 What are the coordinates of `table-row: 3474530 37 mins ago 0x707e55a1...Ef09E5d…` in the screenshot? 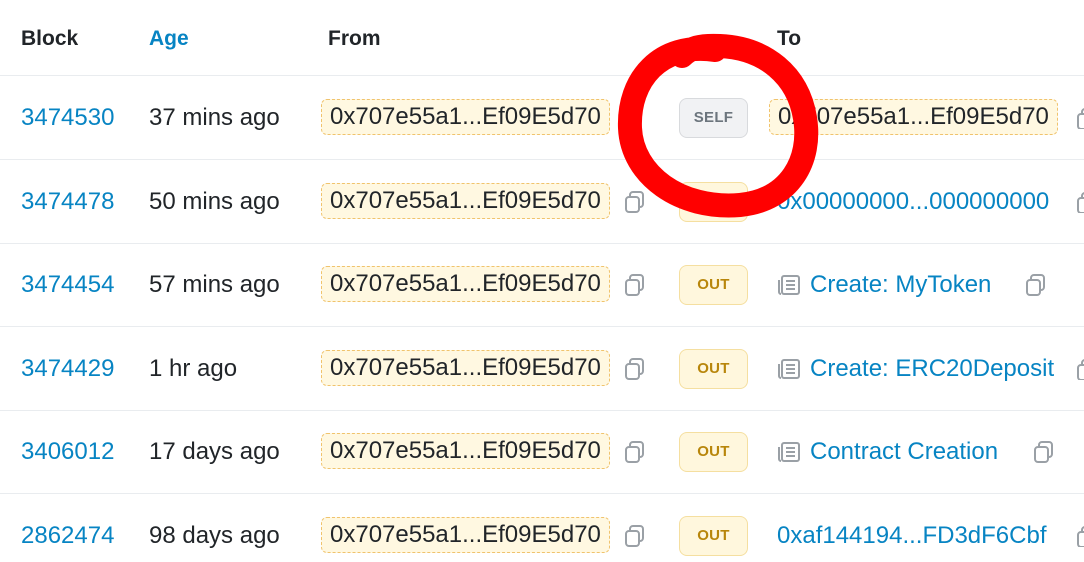 It's located at (542, 118).